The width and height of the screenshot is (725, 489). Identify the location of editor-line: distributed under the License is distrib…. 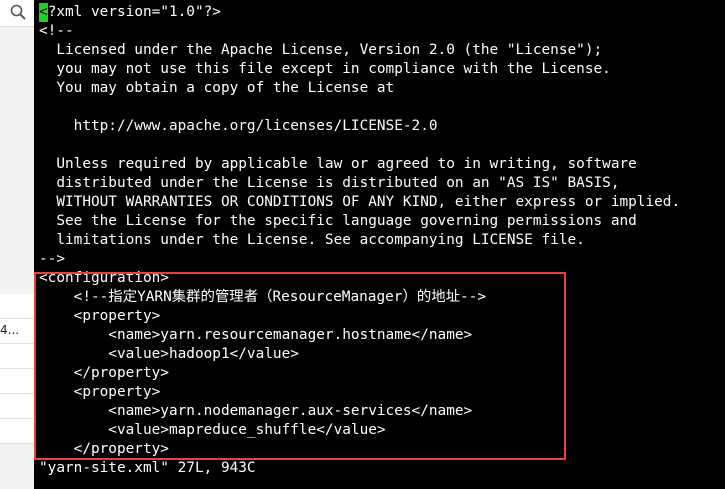
(329, 183).